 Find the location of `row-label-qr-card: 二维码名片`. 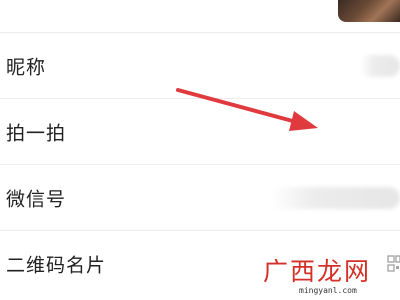

row-label-qr-card: 二维码名片 is located at coordinates (56, 265).